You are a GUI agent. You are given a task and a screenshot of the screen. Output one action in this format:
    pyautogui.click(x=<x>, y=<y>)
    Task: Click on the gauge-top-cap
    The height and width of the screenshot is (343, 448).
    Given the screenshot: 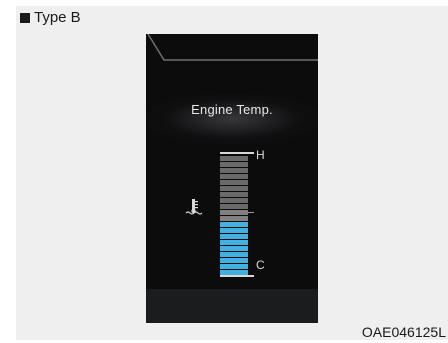 What is the action you would take?
    pyautogui.click(x=237, y=153)
    